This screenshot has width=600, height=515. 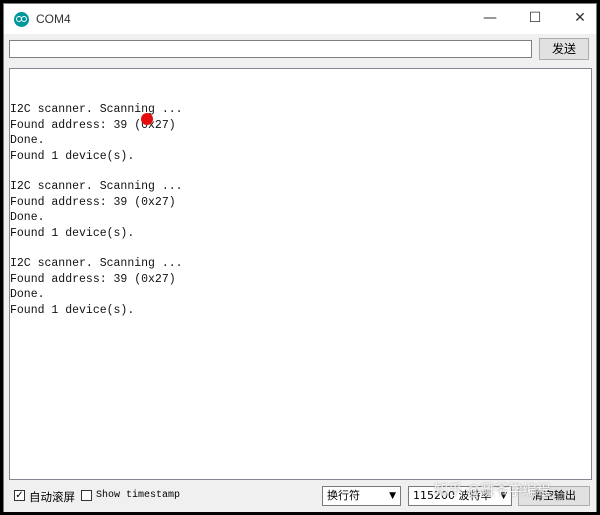 I want to click on send-button: 发送, so click(x=564, y=49).